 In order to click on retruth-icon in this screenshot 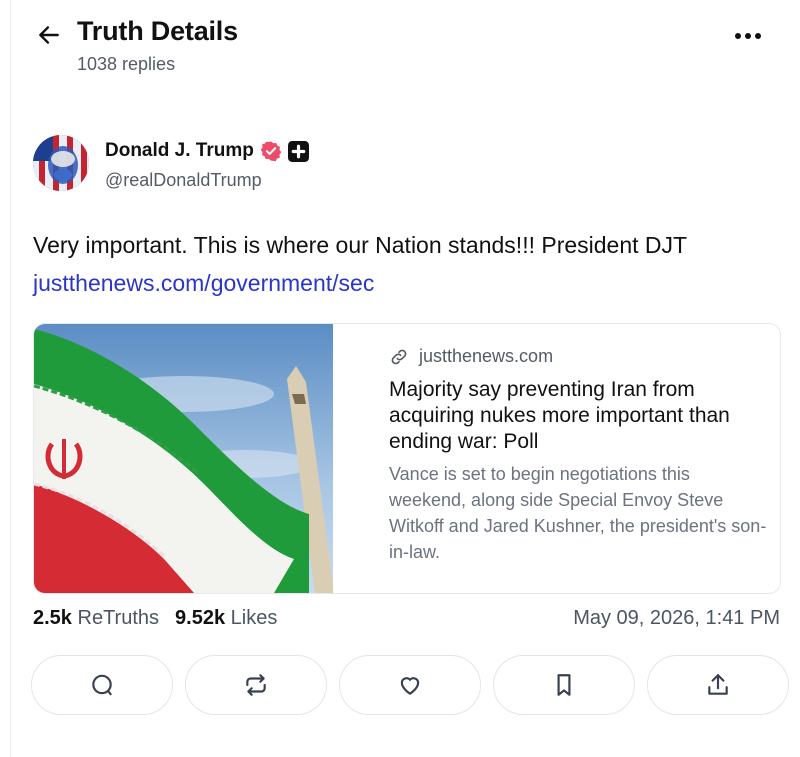, I will do `click(256, 685)`.